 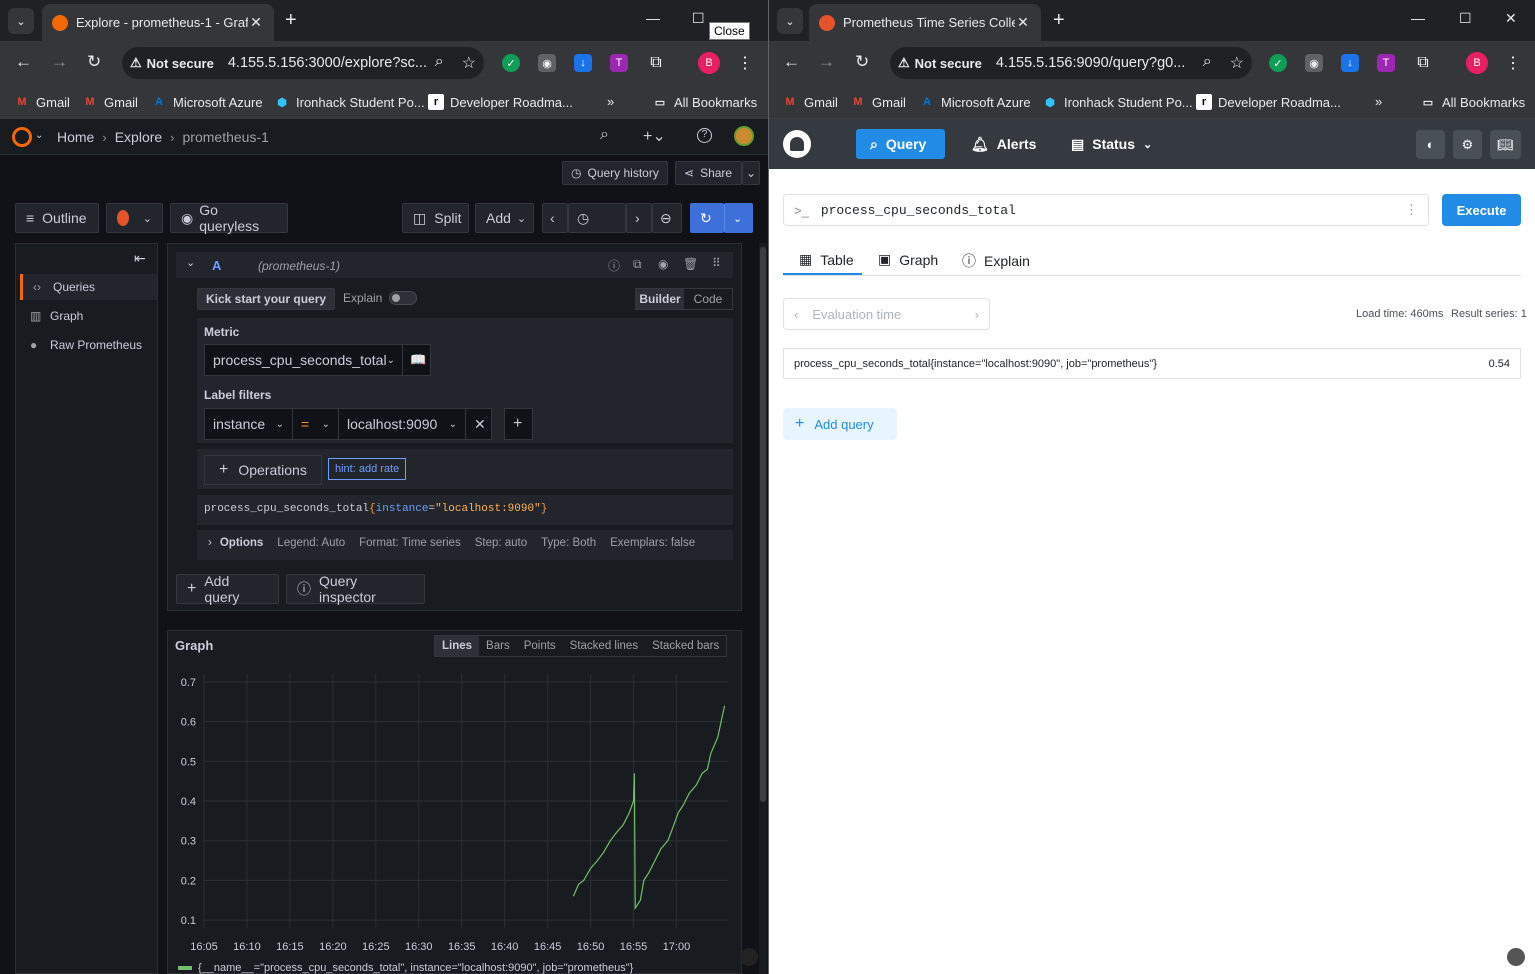 I want to click on browser-tab-prometheus: Prometheus Time Series Collection ✕, so click(x=925, y=22).